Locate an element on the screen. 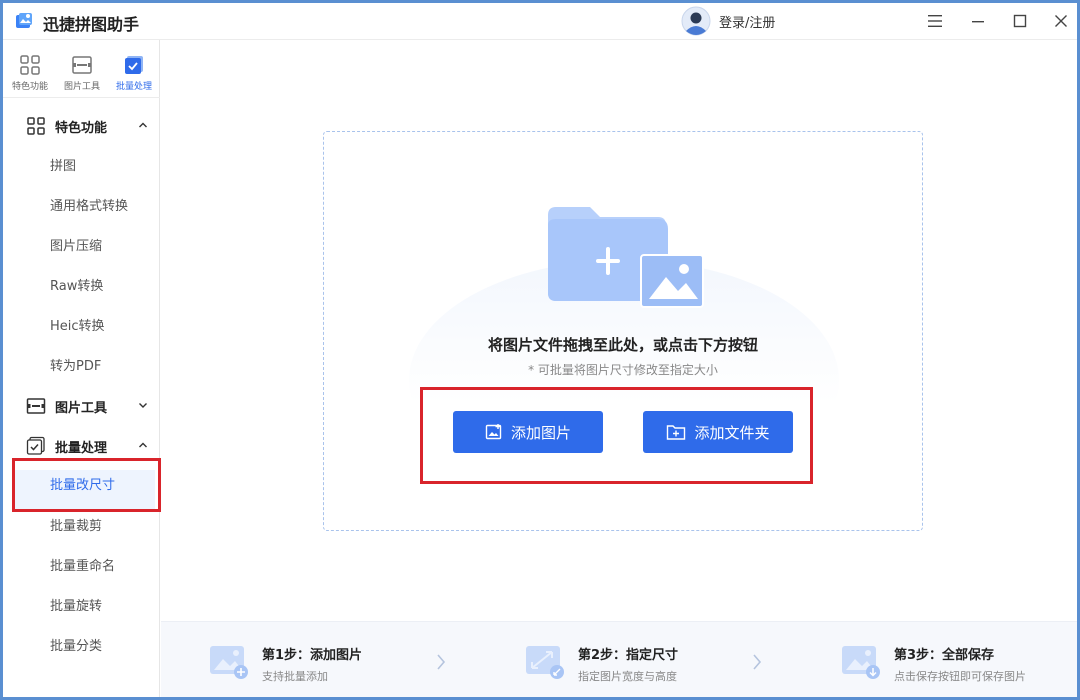  nav-item-heic: Heic转换 is located at coordinates (81, 327).